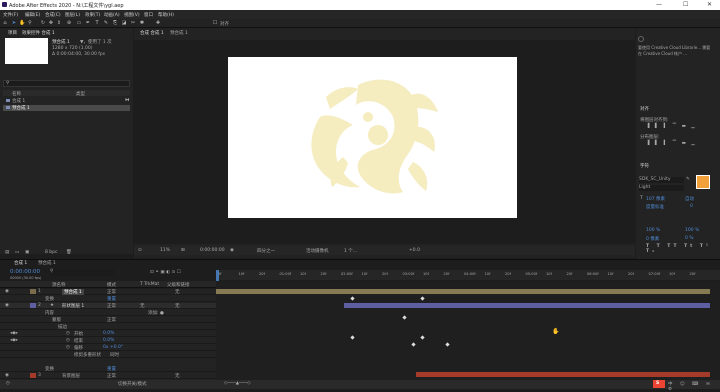 The height and width of the screenshot is (392, 720). What do you see at coordinates (108, 327) in the screenshot?
I see `property-row: 描边` at bounding box center [108, 327].